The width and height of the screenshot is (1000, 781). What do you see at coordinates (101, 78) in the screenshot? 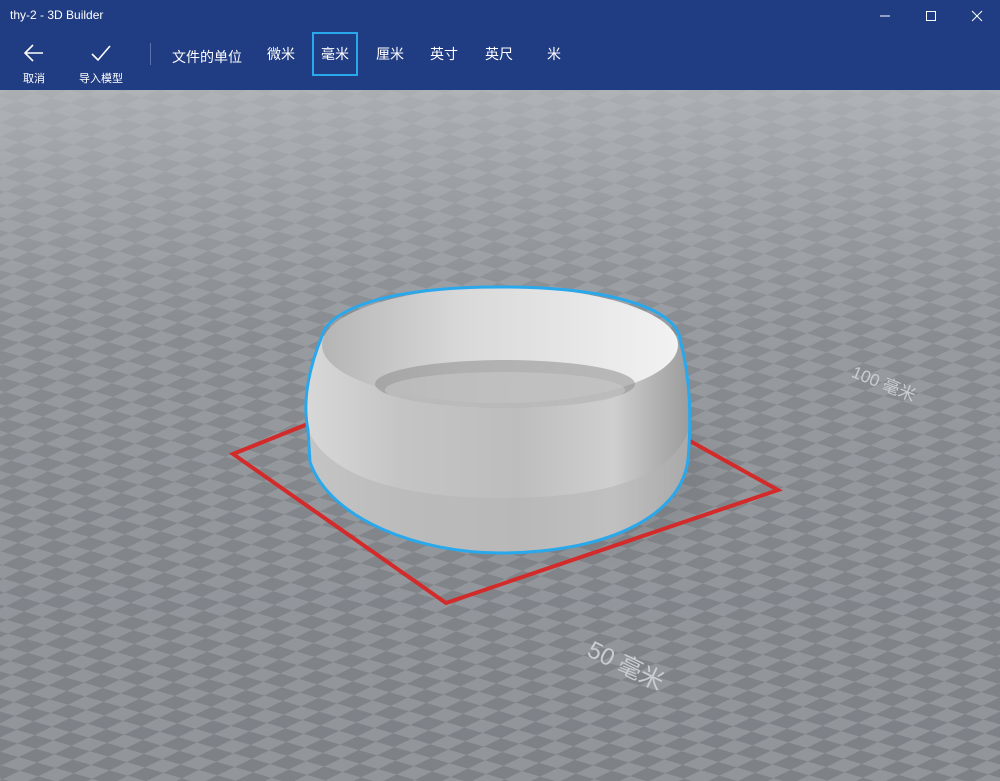
I see `import-model-label: 导入模型` at bounding box center [101, 78].